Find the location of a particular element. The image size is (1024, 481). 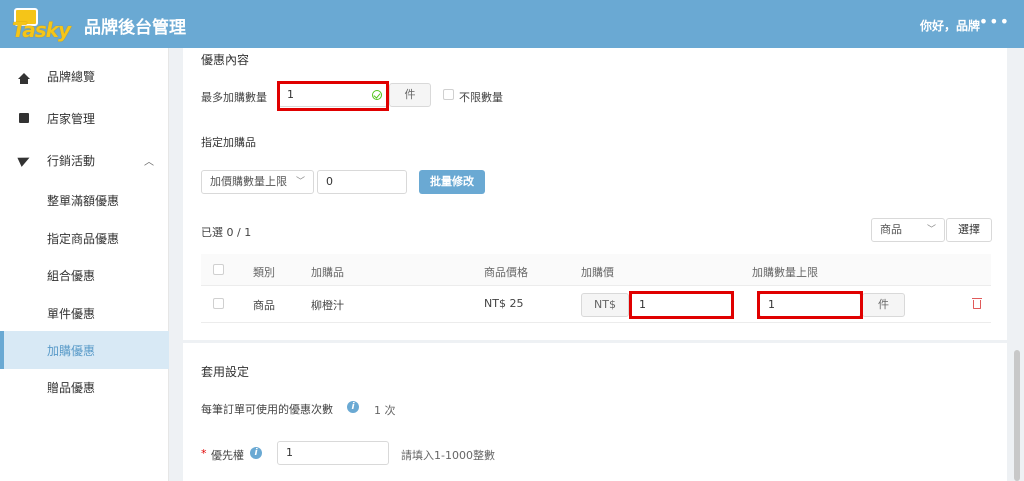

sidebar-item-combo-discount: 組合優惠 is located at coordinates (84, 275).